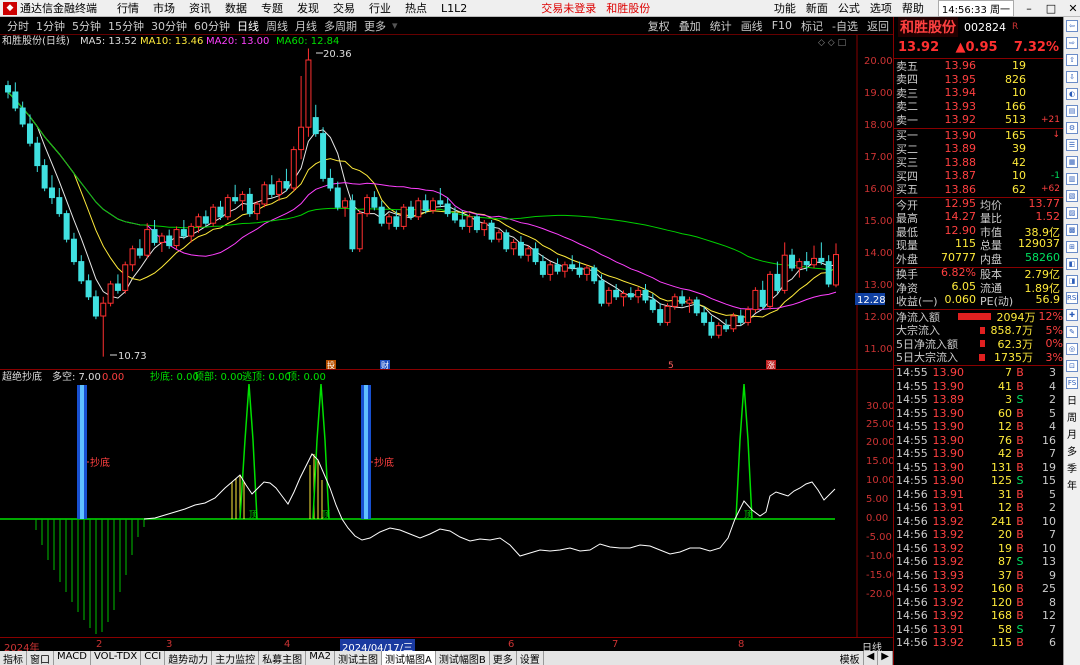 This screenshot has height=665, width=1080. I want to click on scroll-left-icon: ◀, so click(871, 658).